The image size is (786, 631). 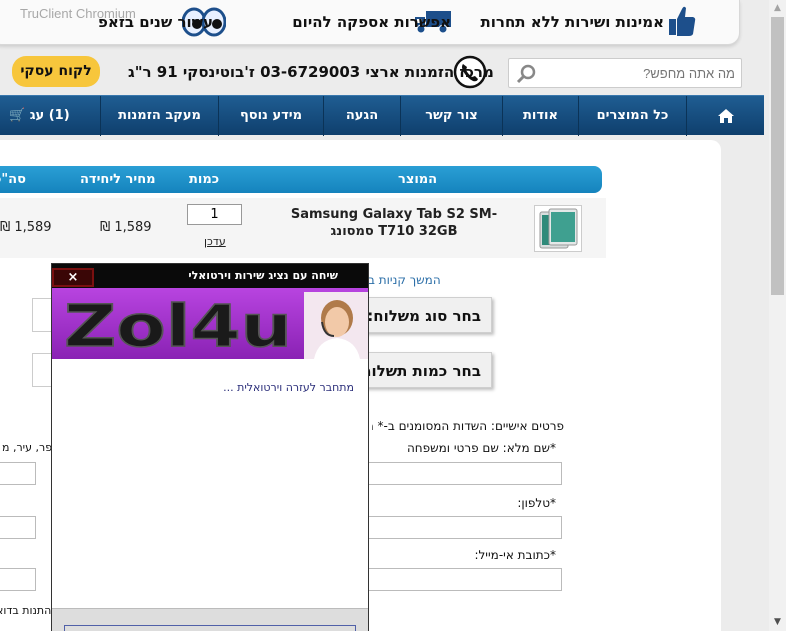 I want to click on nav-cart: (1) עג 🛒, so click(x=50, y=116).